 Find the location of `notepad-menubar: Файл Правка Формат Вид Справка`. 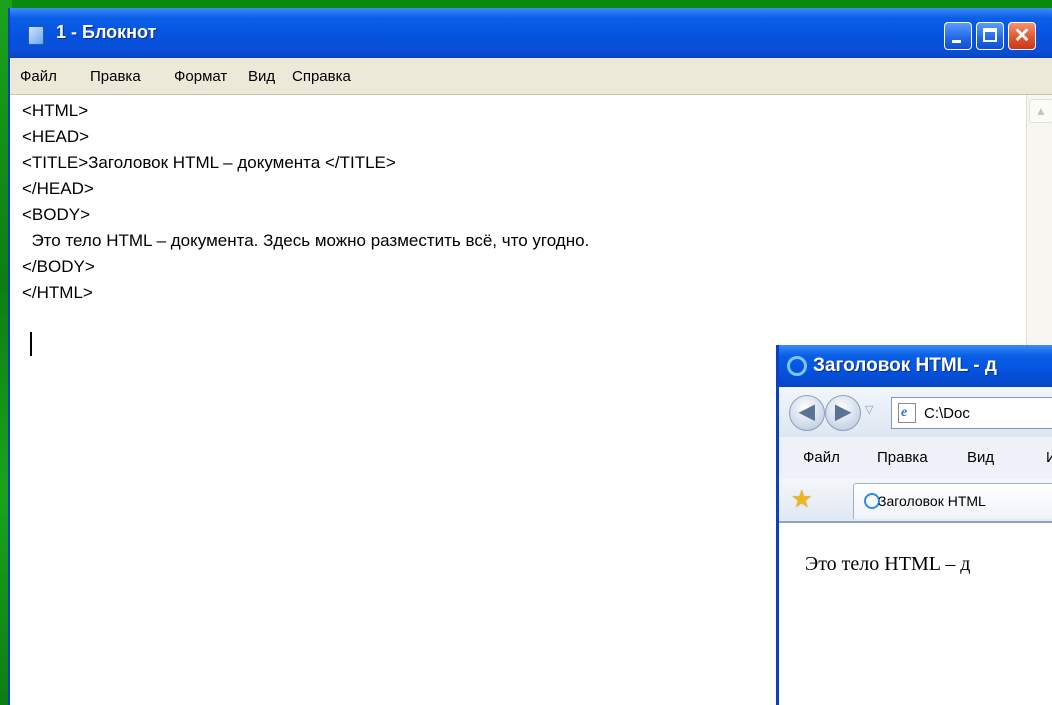

notepad-menubar: Файл Правка Формат Вид Справка is located at coordinates (531, 76).